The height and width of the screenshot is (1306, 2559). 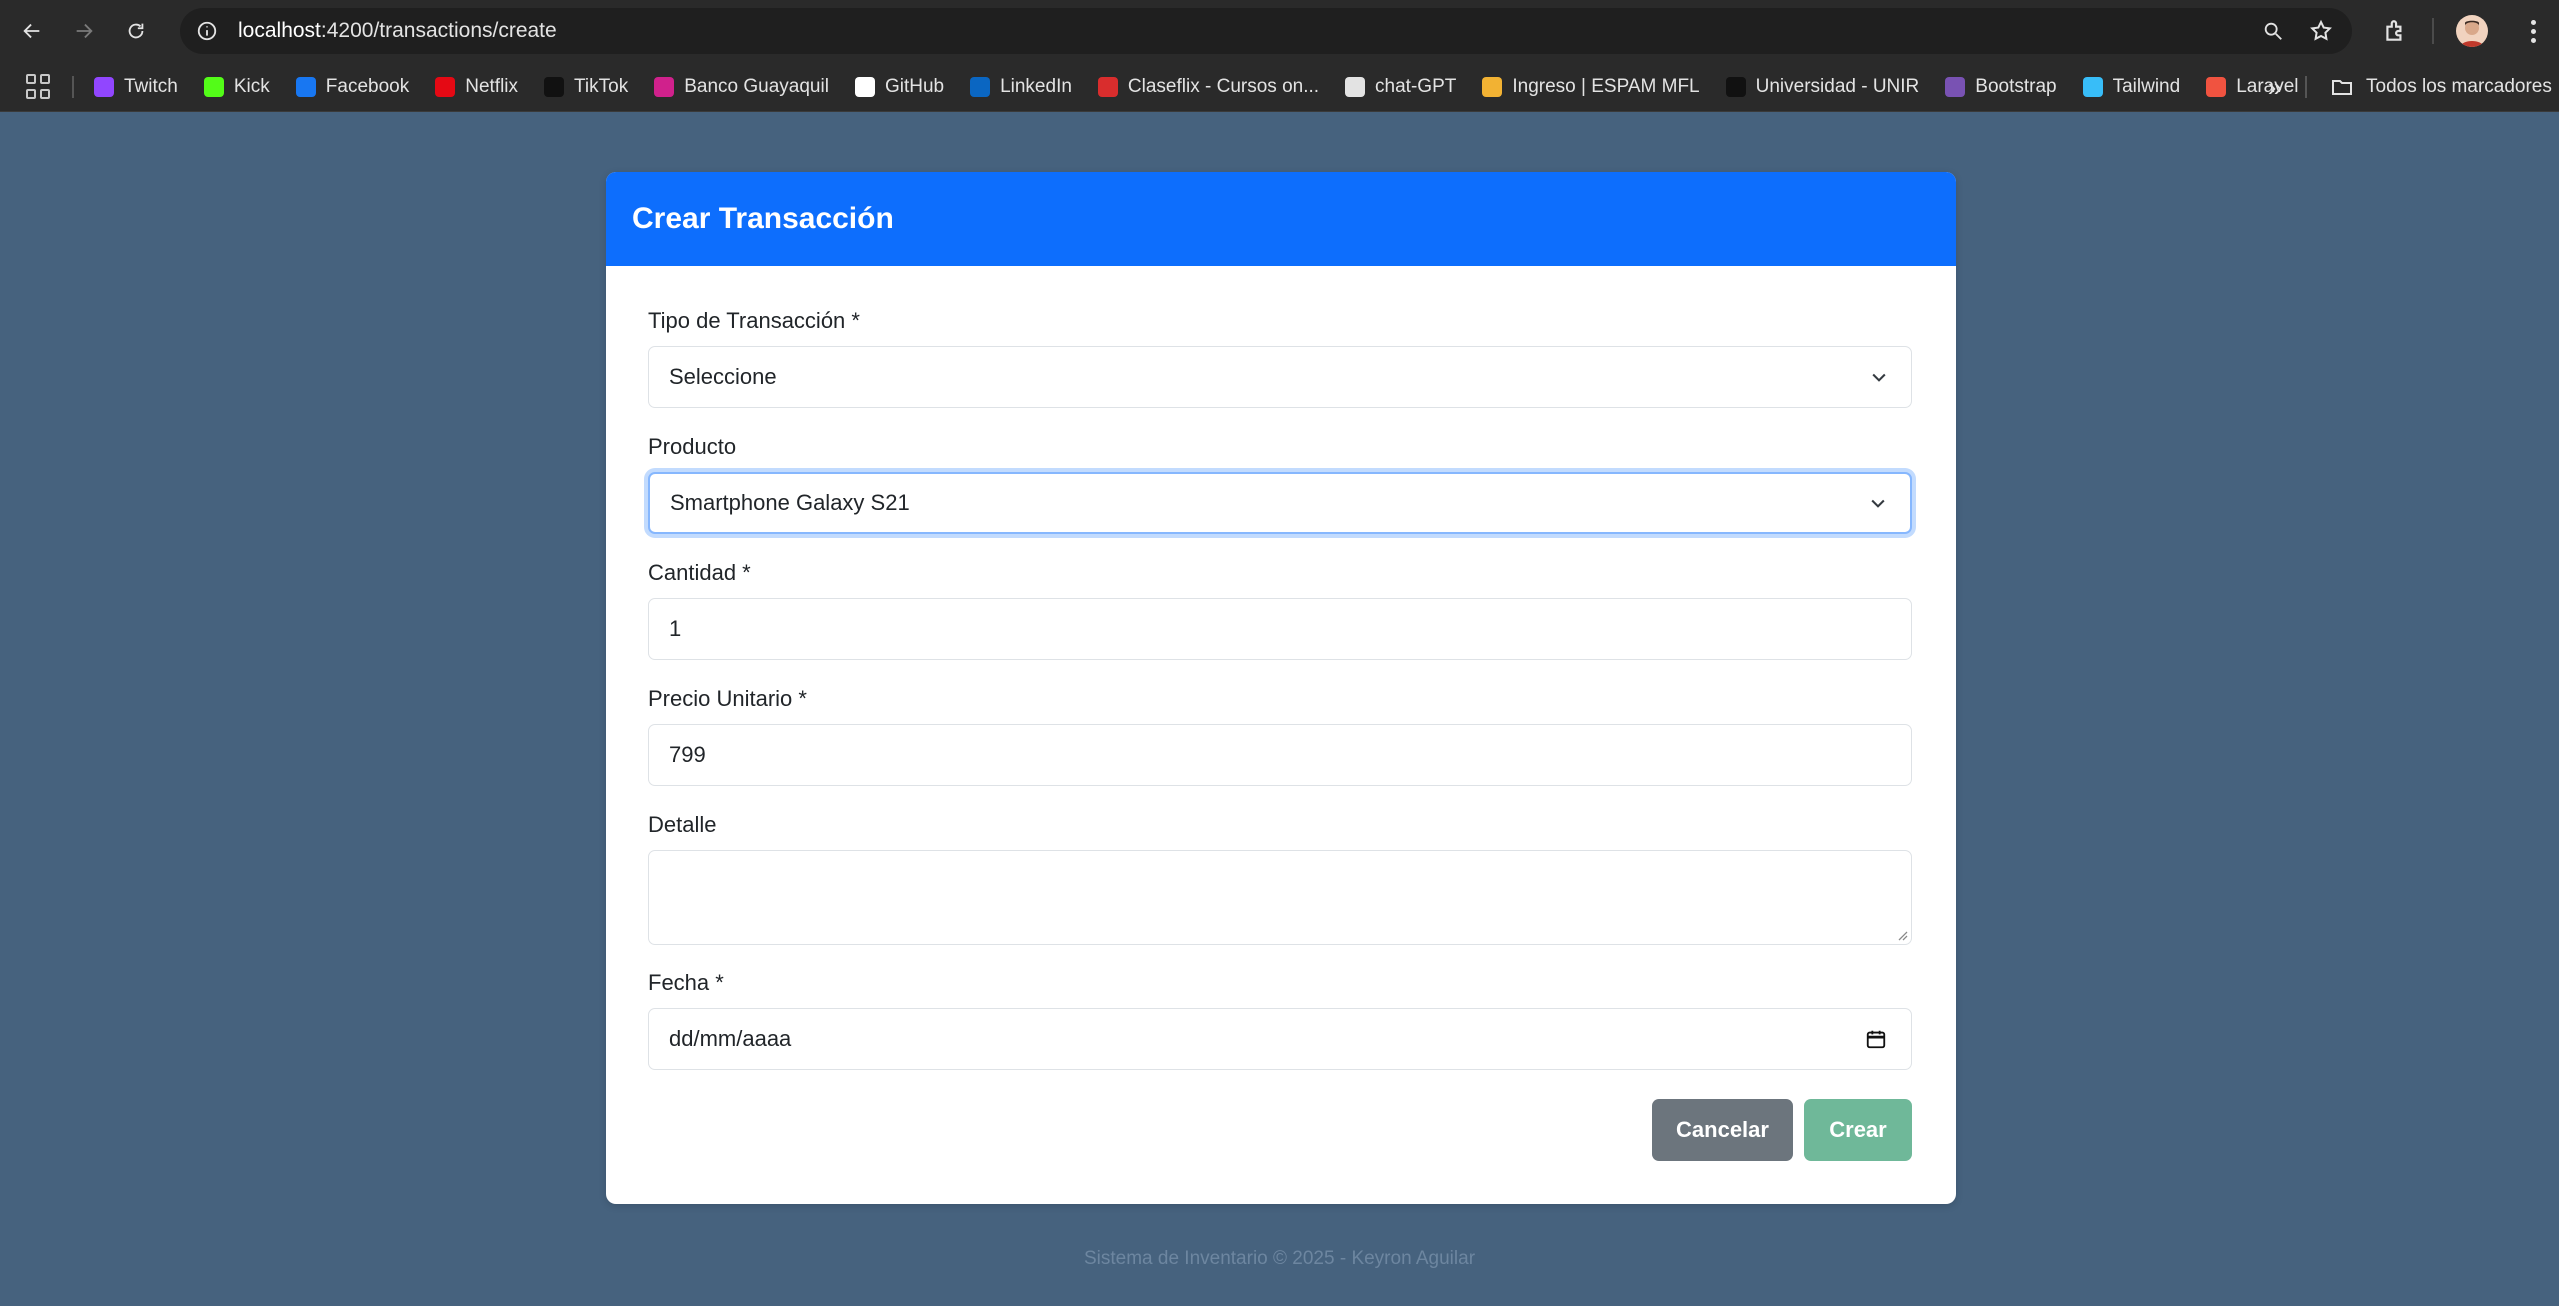 I want to click on bookmark-item: Bootstrap, so click(x=2001, y=87).